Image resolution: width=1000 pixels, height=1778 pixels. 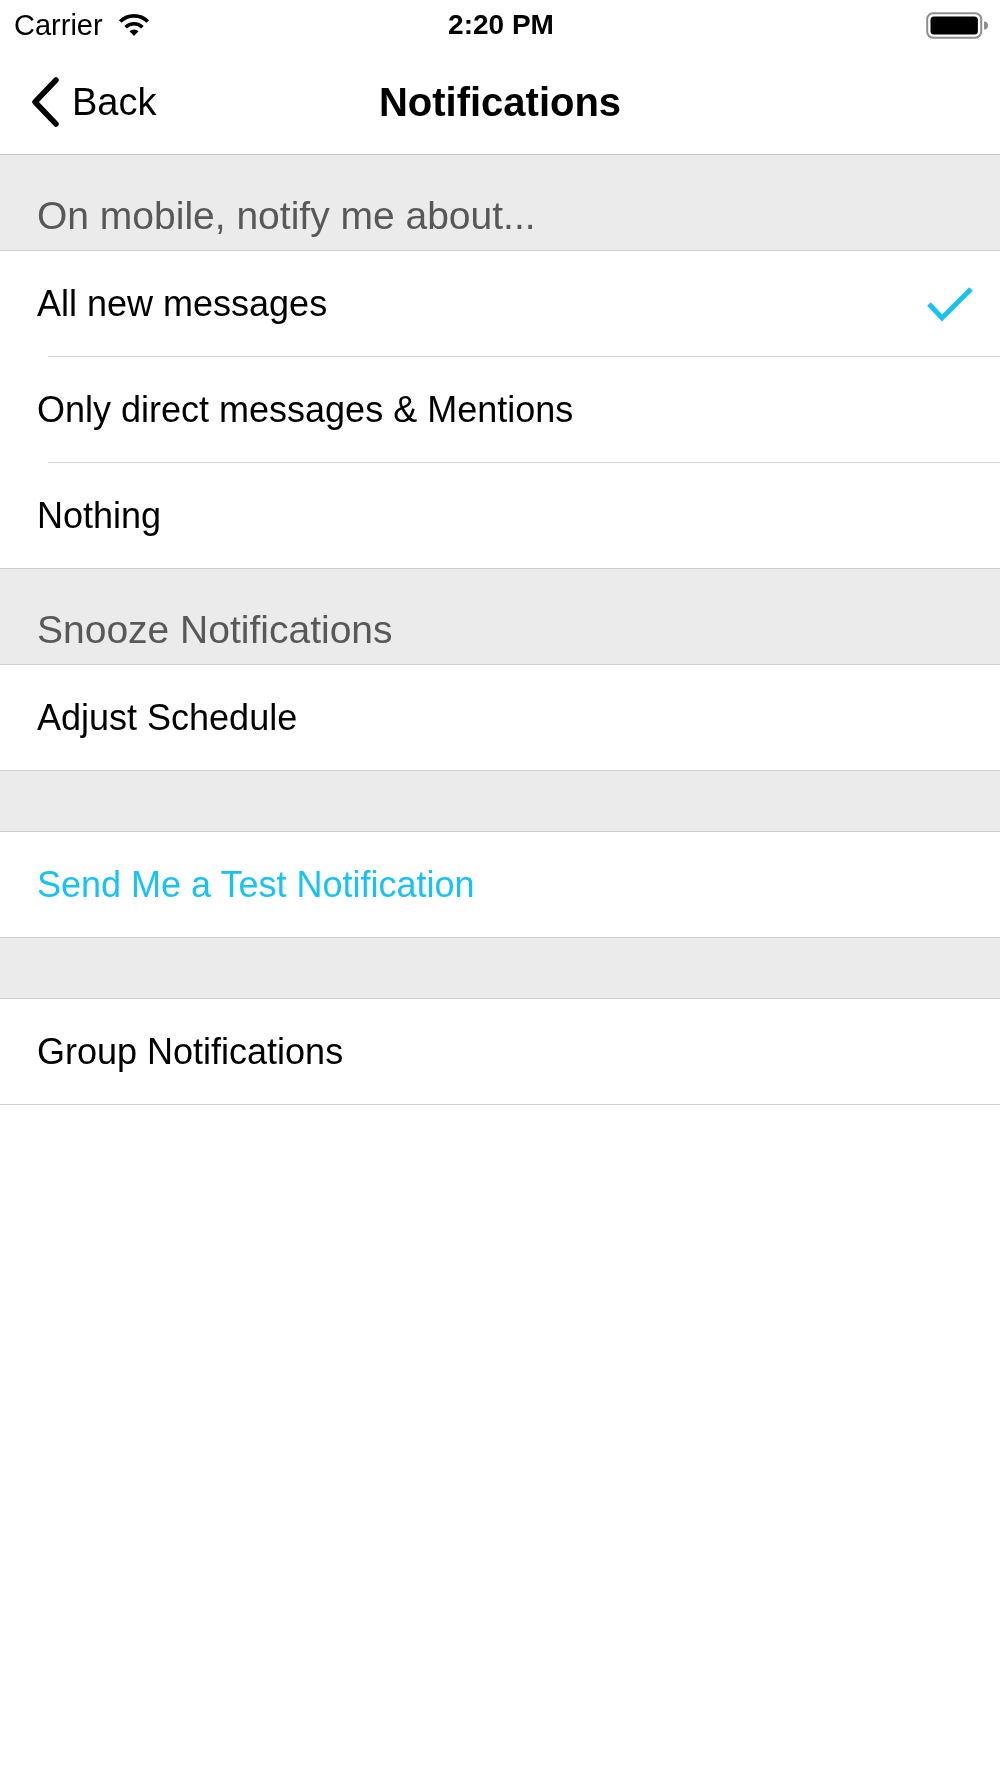 I want to click on battery-icon, so click(x=957, y=25).